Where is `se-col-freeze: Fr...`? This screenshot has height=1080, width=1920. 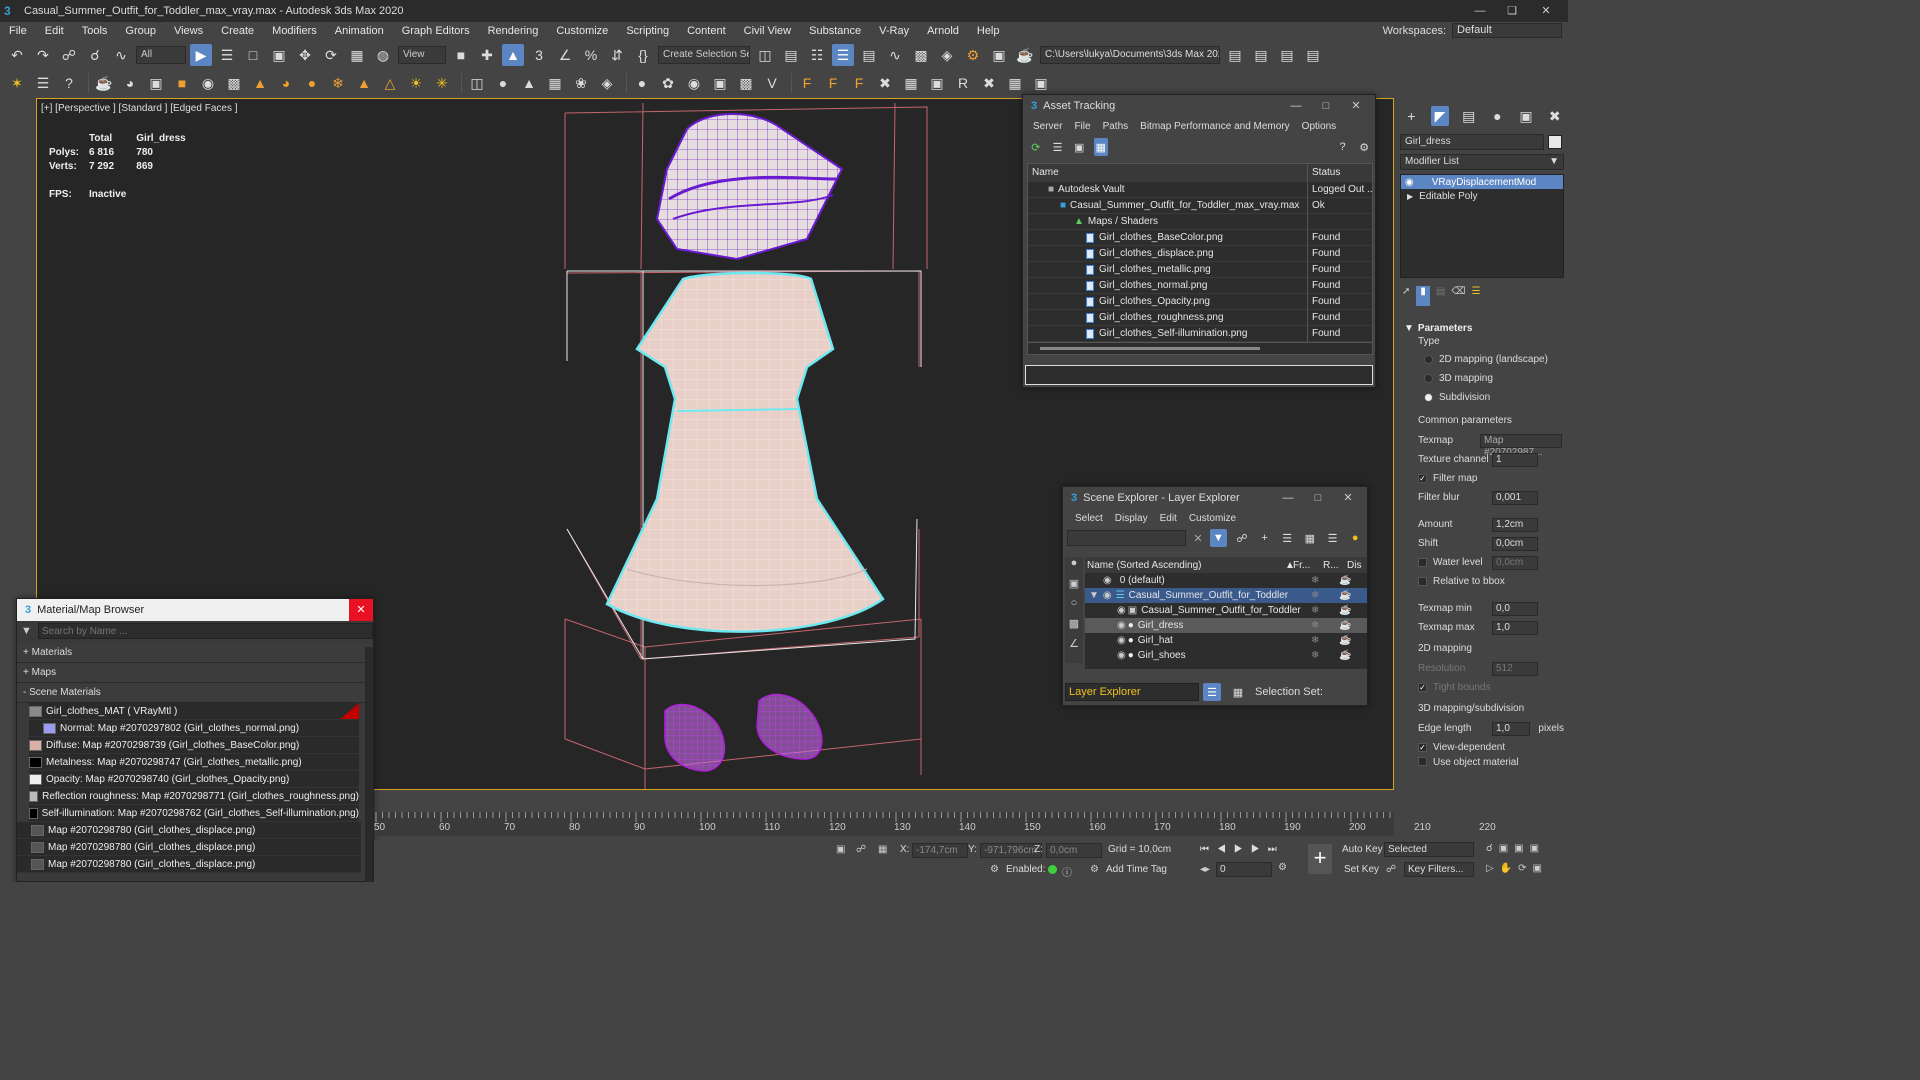 se-col-freeze: Fr... is located at coordinates (1308, 565).